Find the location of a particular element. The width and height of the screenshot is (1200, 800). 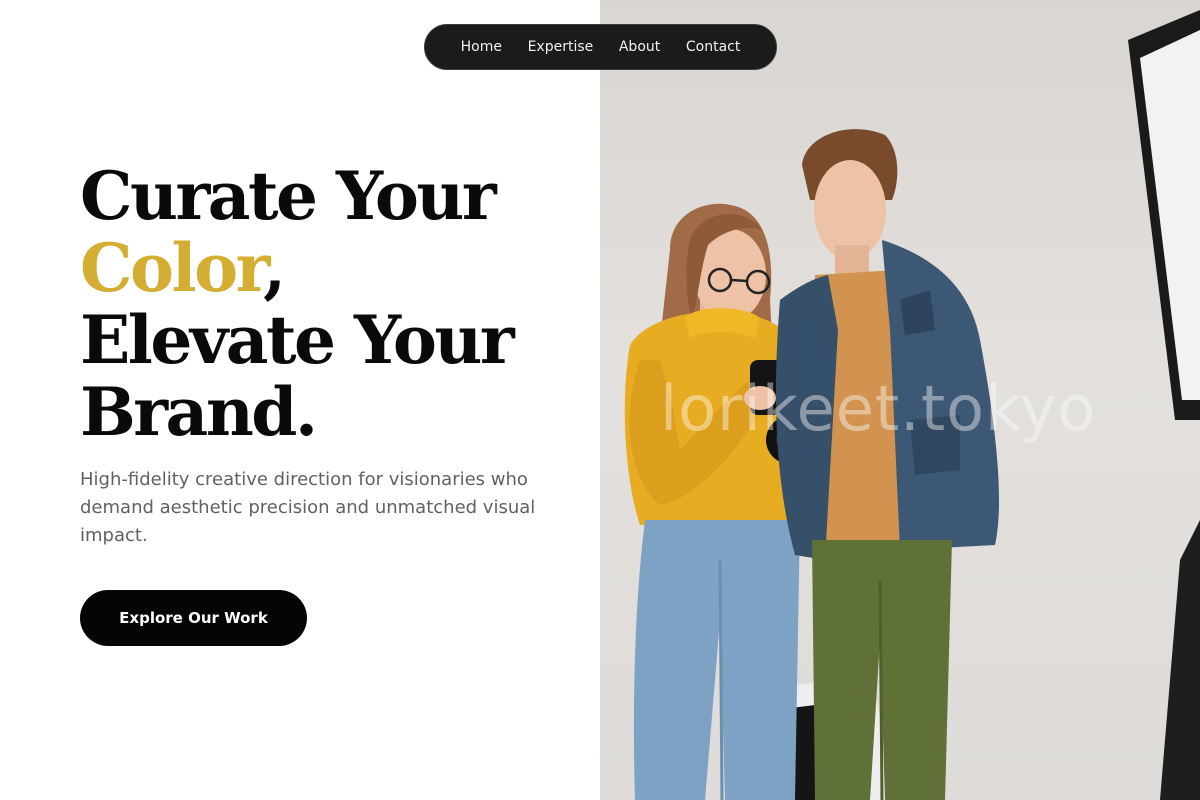

hero-title-accent: Color is located at coordinates (173, 268).